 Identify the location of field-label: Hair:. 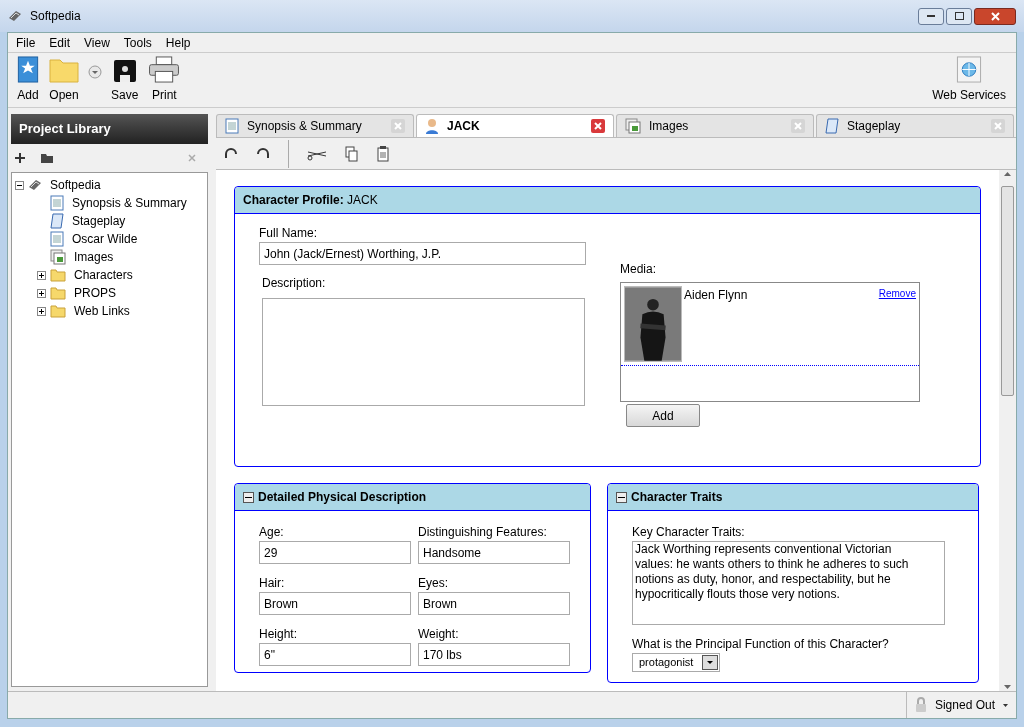
(272, 583).